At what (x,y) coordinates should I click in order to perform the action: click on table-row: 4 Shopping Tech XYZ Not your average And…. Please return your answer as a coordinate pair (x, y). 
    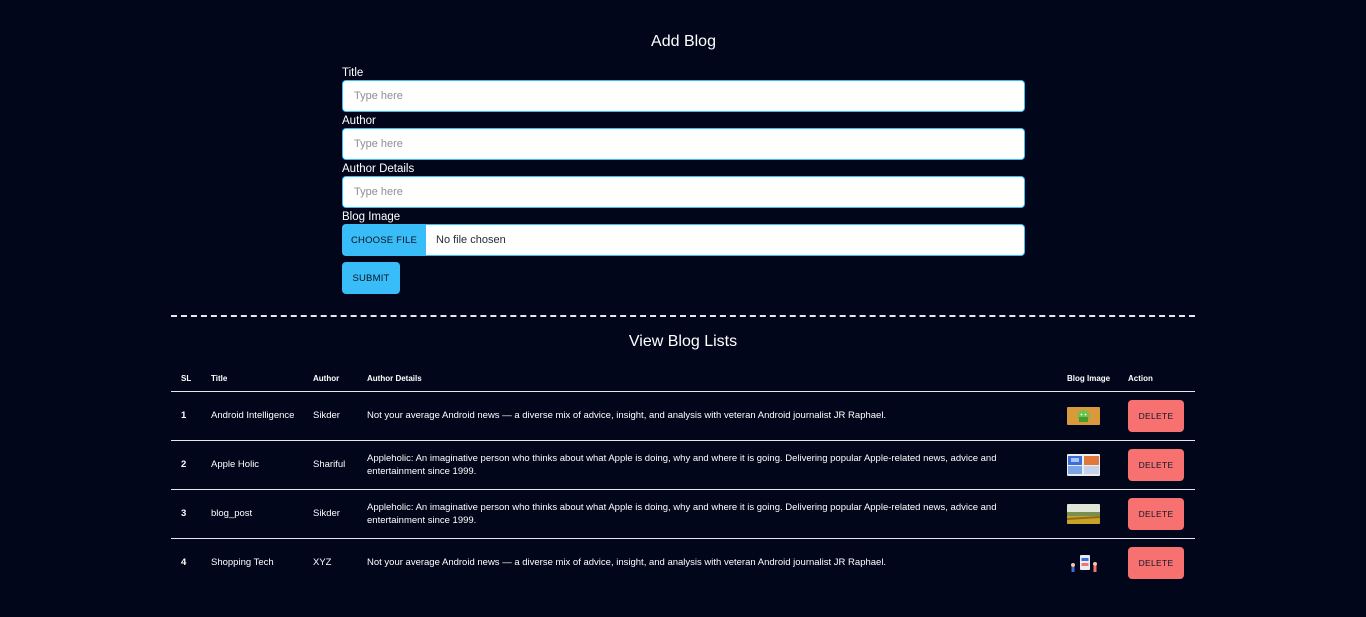
    Looking at the image, I should click on (683, 562).